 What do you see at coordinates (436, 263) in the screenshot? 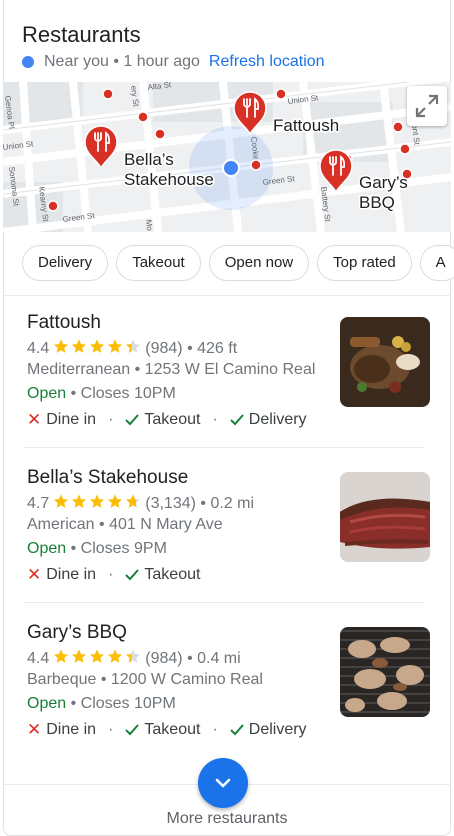
I see `chip-more: A` at bounding box center [436, 263].